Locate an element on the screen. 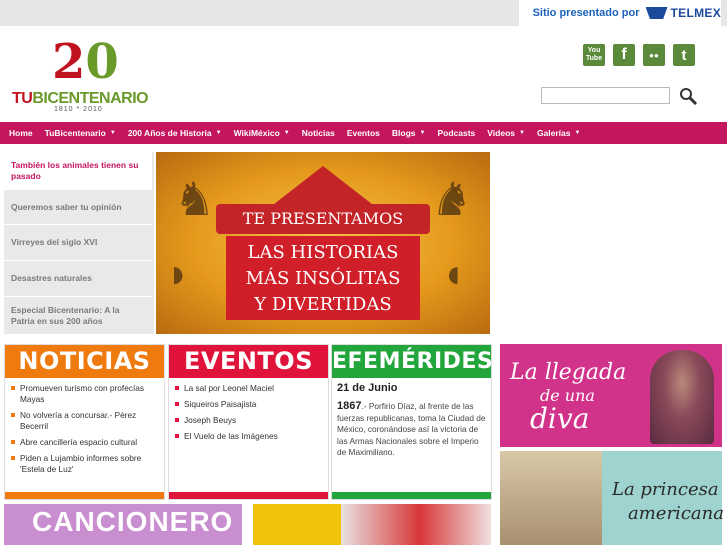  flickr-icon: ●● is located at coordinates (654, 55).